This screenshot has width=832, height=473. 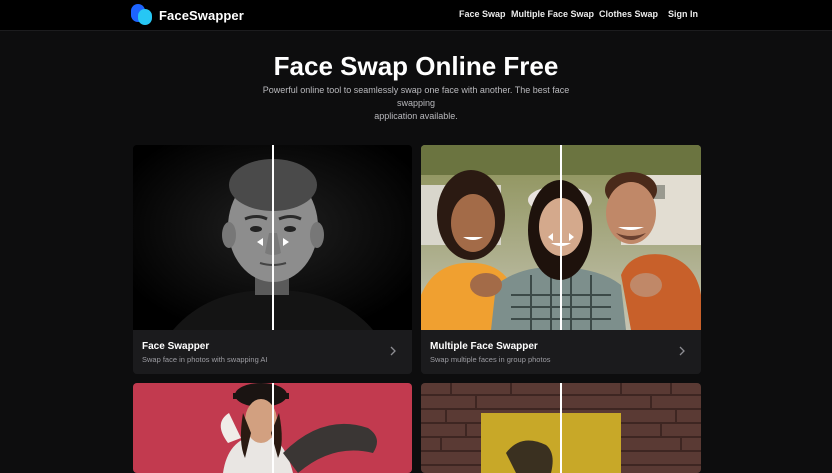 What do you see at coordinates (482, 14) in the screenshot?
I see `nav-face-swap: Face Swap` at bounding box center [482, 14].